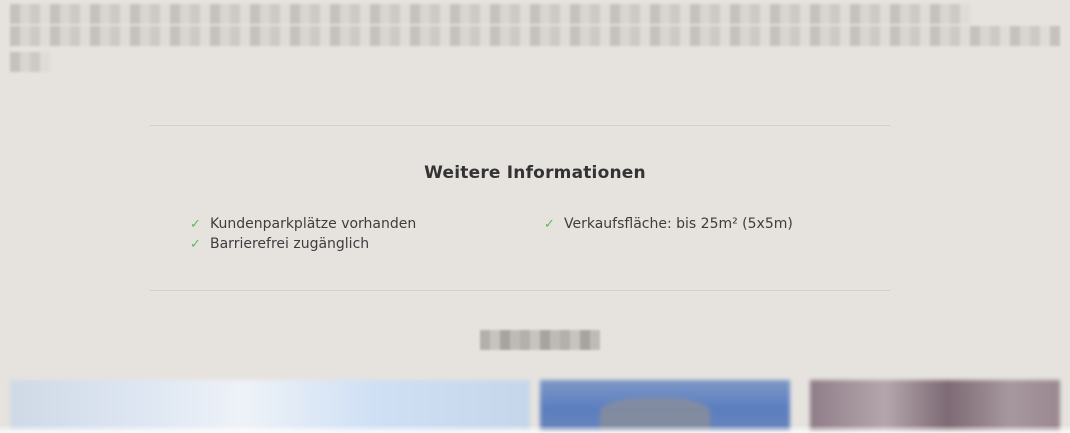 Image resolution: width=1070 pixels, height=433 pixels. I want to click on feature-list-right: ✓ Verkaufsfläche: bis 25m² (5x5m), so click(668, 224).